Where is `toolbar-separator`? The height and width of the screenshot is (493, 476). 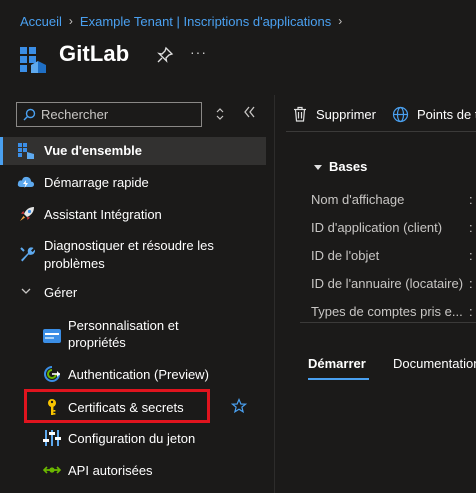 toolbar-separator is located at coordinates (381, 131).